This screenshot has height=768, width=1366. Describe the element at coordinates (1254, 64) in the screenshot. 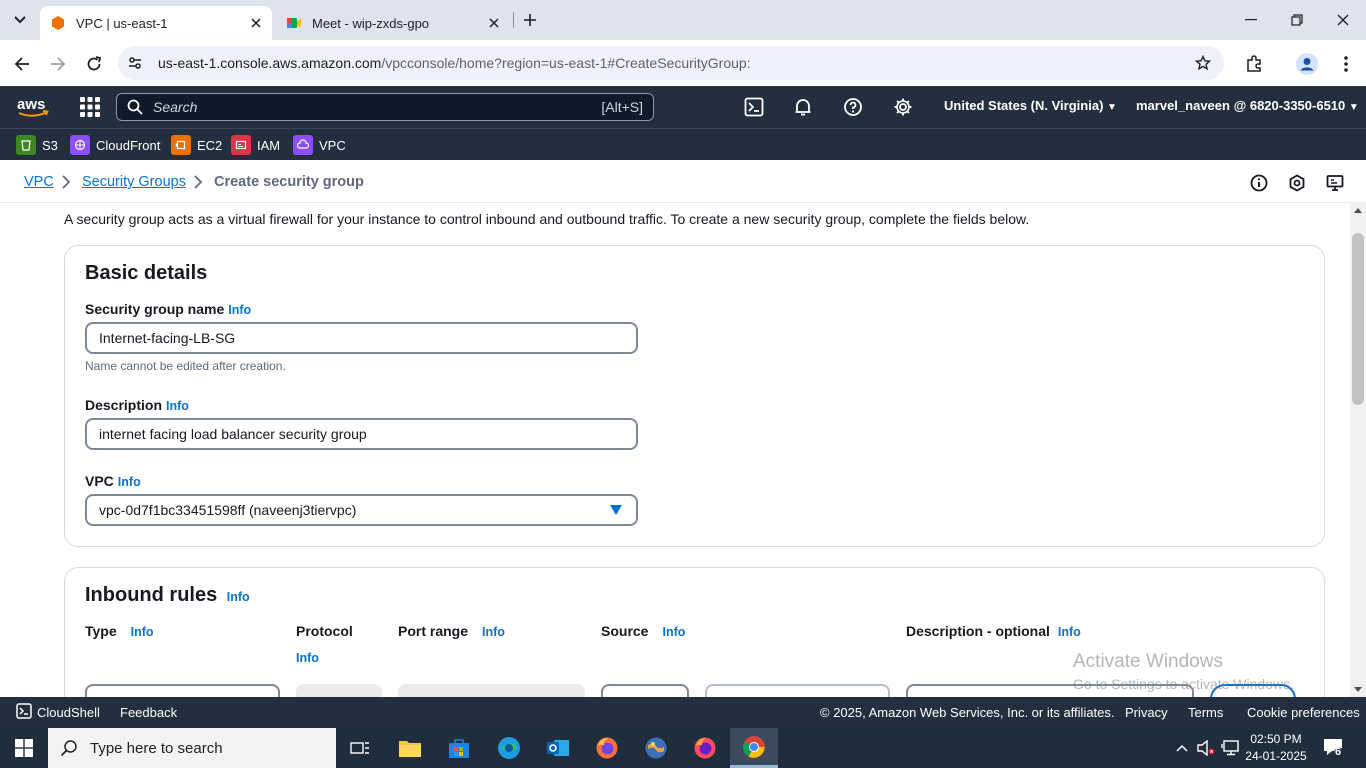

I see `extensions-button` at that location.